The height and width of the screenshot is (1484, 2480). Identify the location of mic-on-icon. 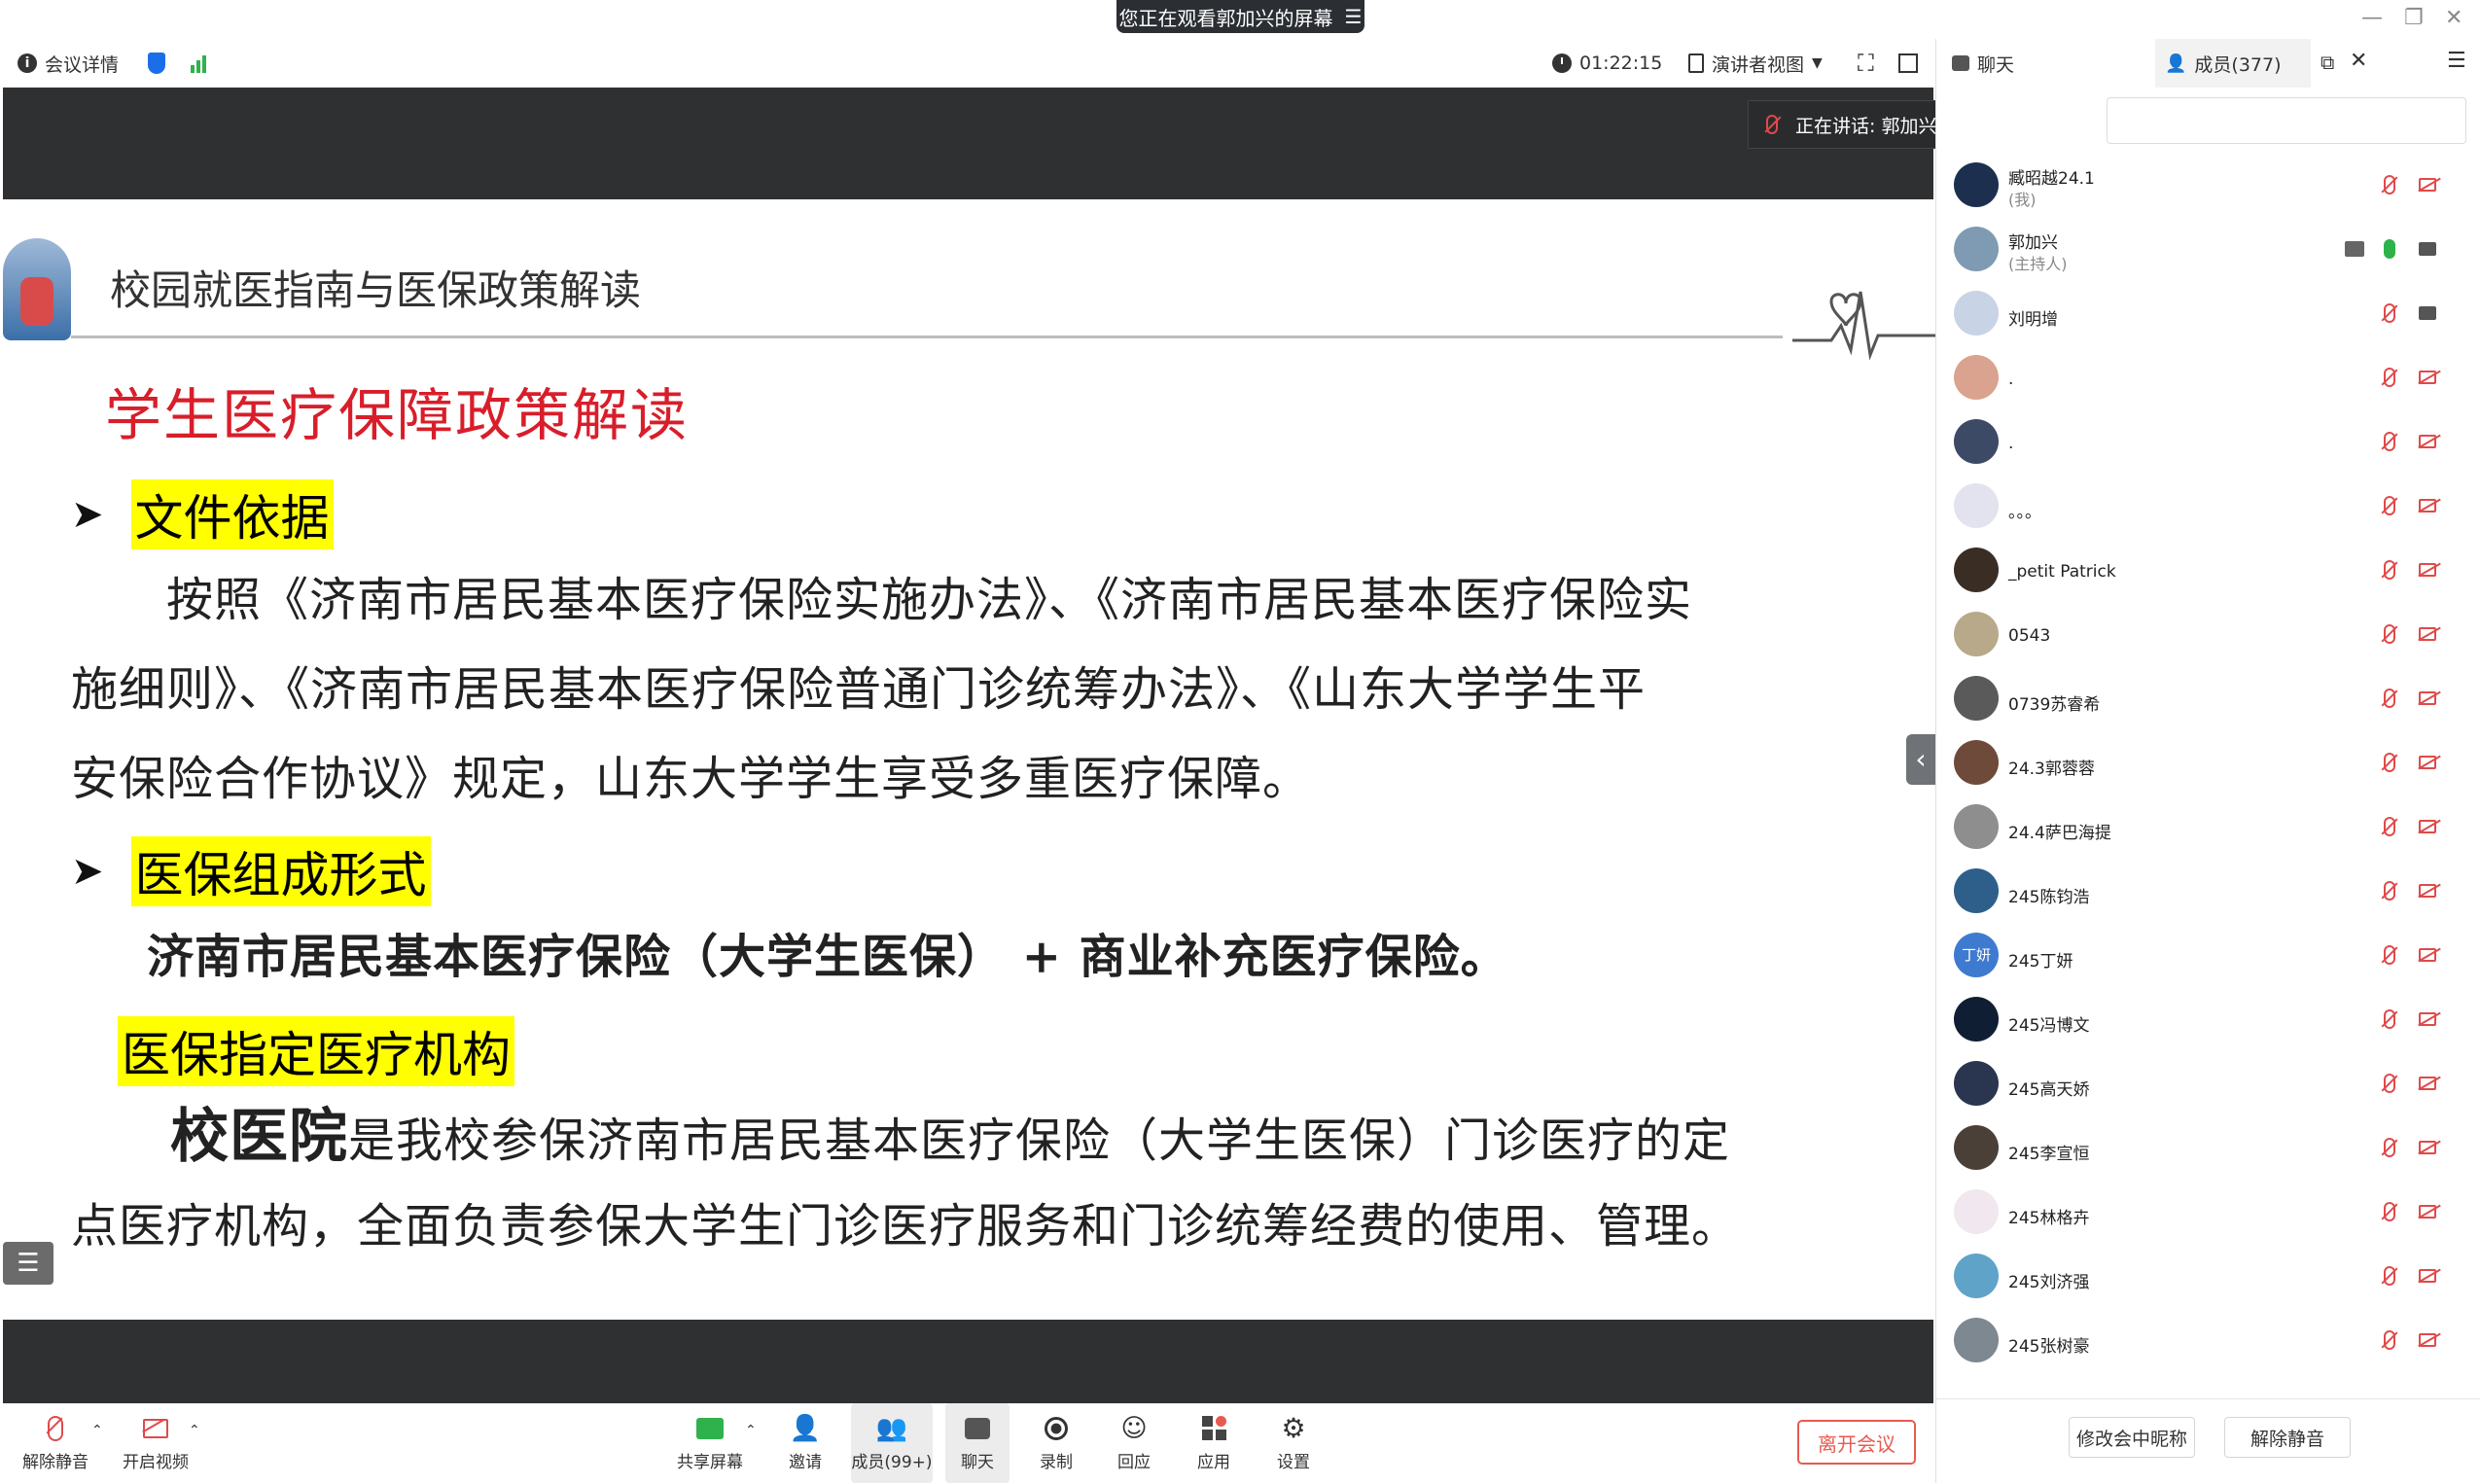
(2389, 249).